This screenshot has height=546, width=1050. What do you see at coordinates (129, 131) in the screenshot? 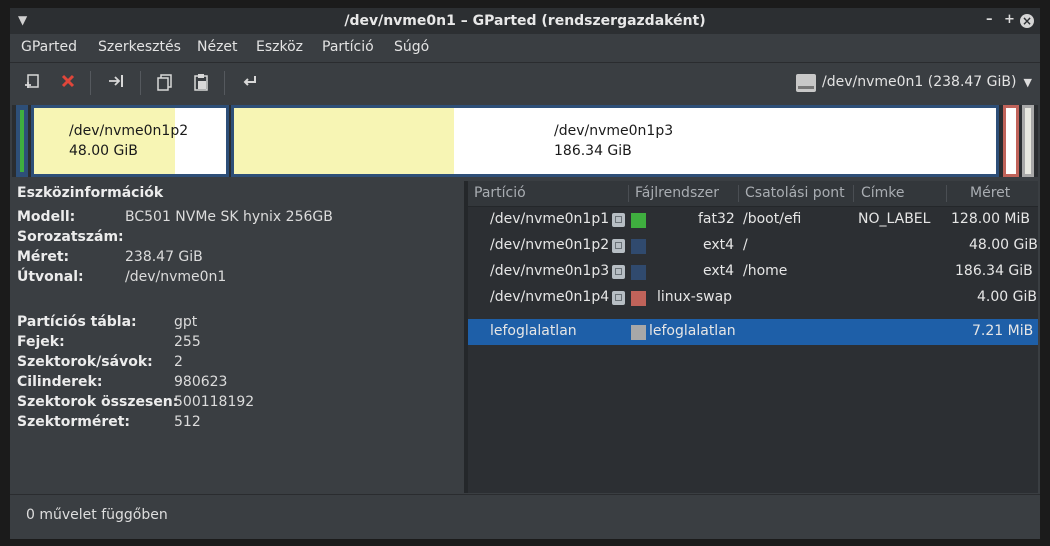
I see `partition-block-p2-name: /dev/nvme0n1p2` at bounding box center [129, 131].